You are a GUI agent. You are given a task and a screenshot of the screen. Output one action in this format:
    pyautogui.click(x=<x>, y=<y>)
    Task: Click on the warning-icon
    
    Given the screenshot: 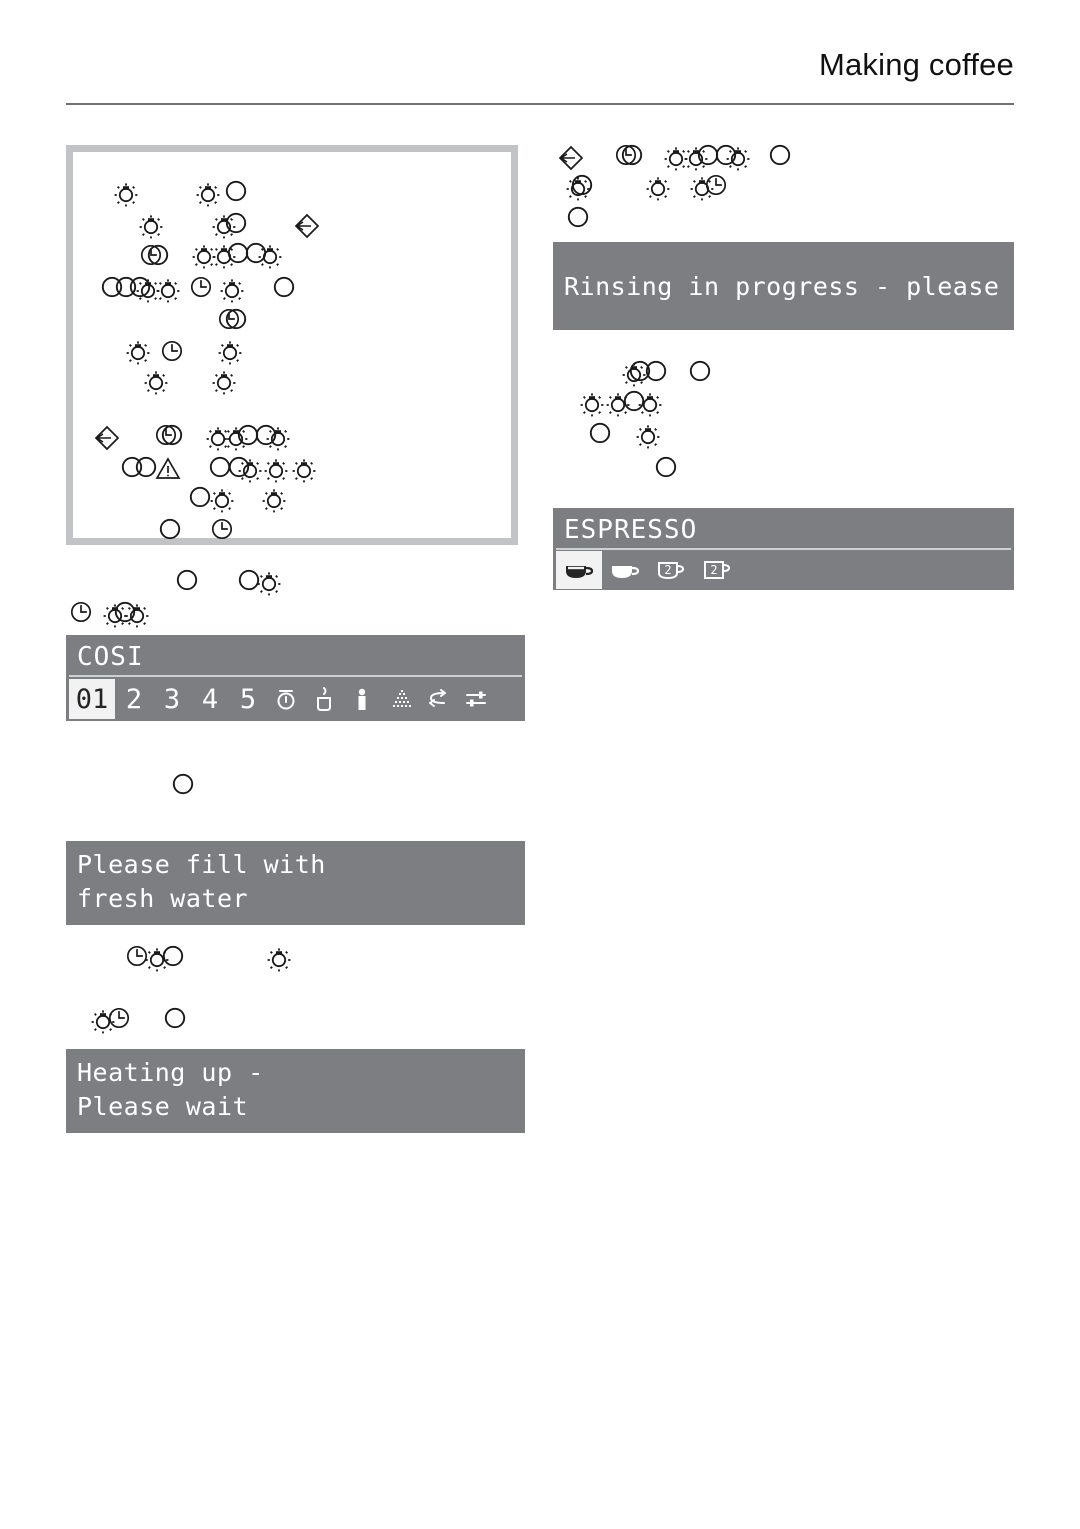 What is the action you would take?
    pyautogui.click(x=168, y=468)
    